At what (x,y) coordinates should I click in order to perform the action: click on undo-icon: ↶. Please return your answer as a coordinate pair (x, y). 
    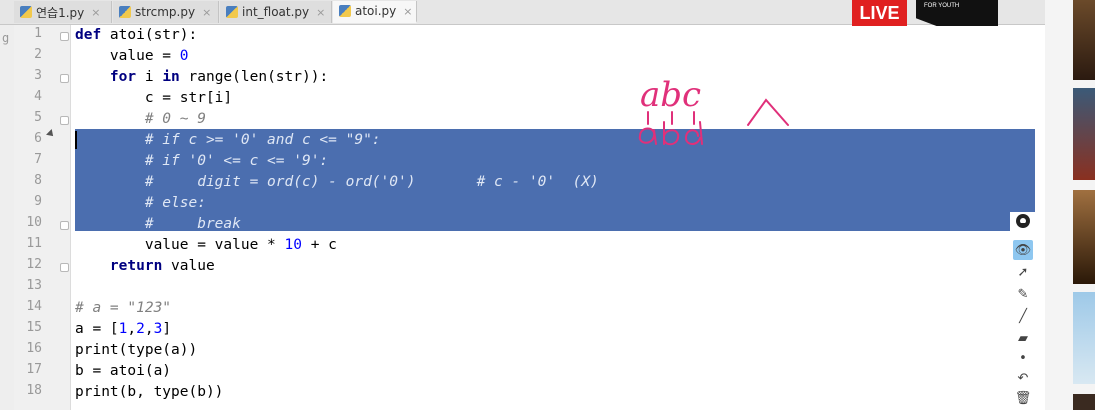
    Looking at the image, I should click on (1023, 378).